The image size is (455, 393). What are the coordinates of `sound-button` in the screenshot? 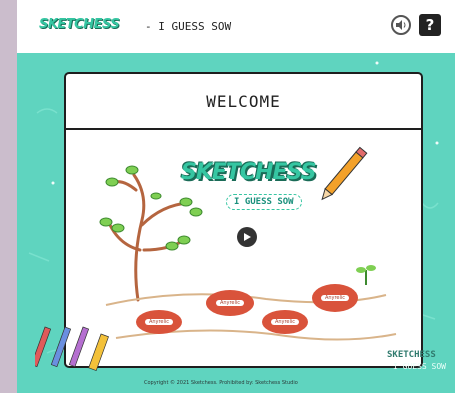 It's located at (401, 25).